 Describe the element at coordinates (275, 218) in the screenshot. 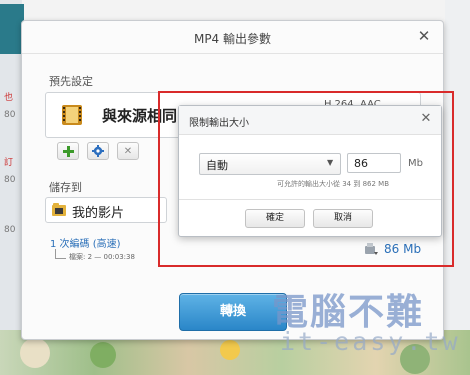

I see `ok-button: 確定` at that location.